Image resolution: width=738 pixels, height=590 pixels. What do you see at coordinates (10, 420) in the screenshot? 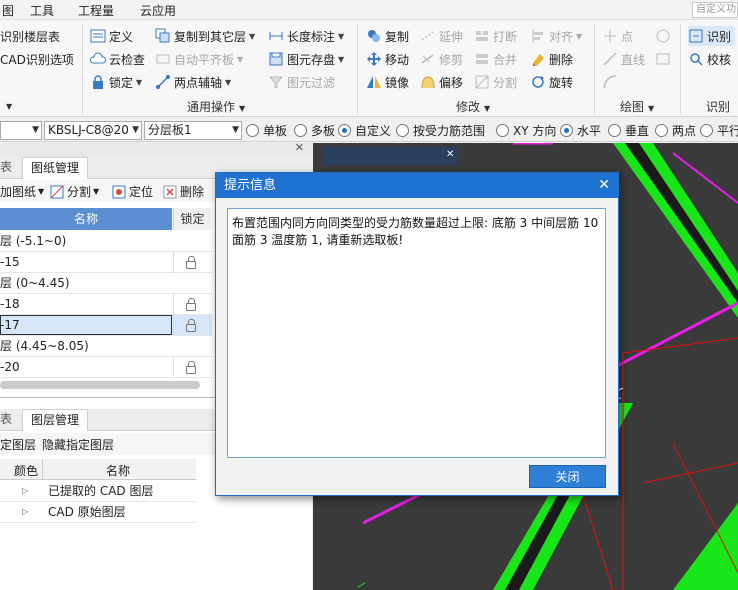
I see `tab-table-2: 表` at bounding box center [10, 420].